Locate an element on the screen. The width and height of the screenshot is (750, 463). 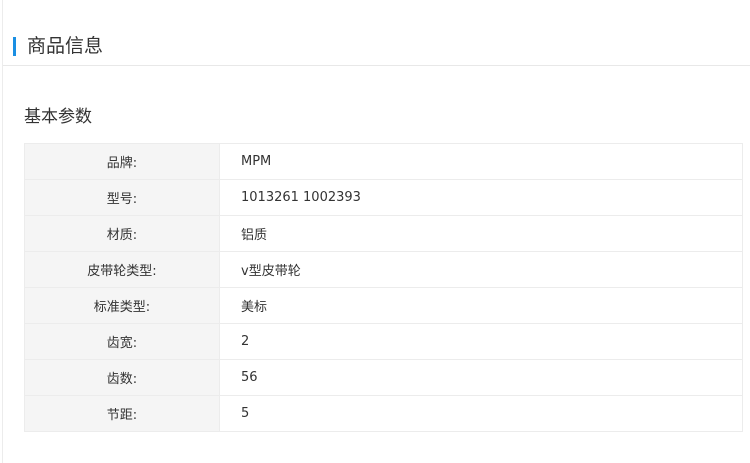
spec-label-tooth-width: 齿宽: is located at coordinates (122, 341).